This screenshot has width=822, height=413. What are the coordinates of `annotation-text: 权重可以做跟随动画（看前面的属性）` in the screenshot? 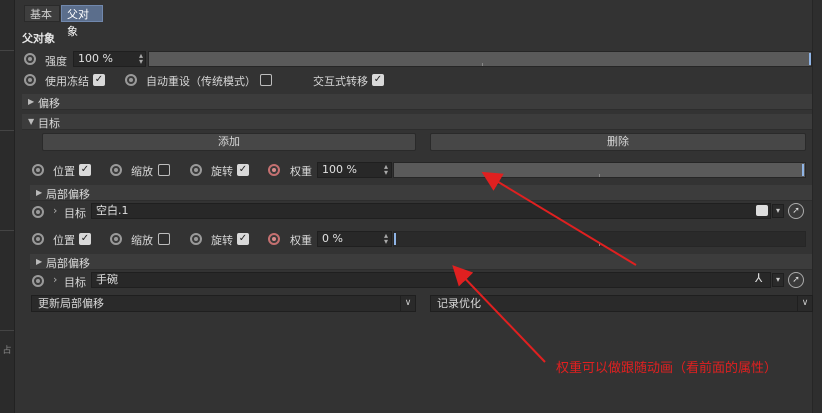 It's located at (667, 368).